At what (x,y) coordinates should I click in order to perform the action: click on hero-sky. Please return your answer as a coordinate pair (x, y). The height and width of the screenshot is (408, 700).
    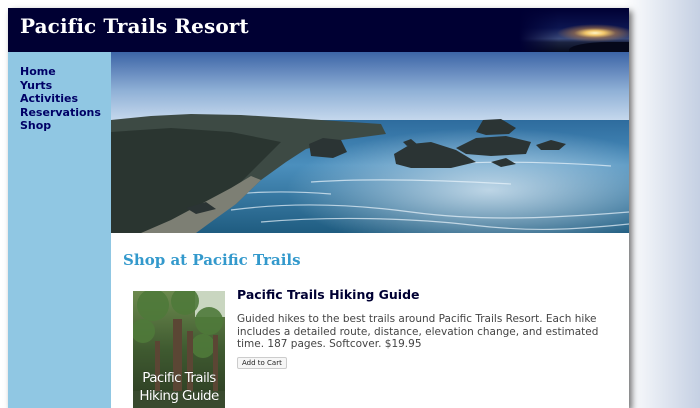
    Looking at the image, I should click on (370, 87).